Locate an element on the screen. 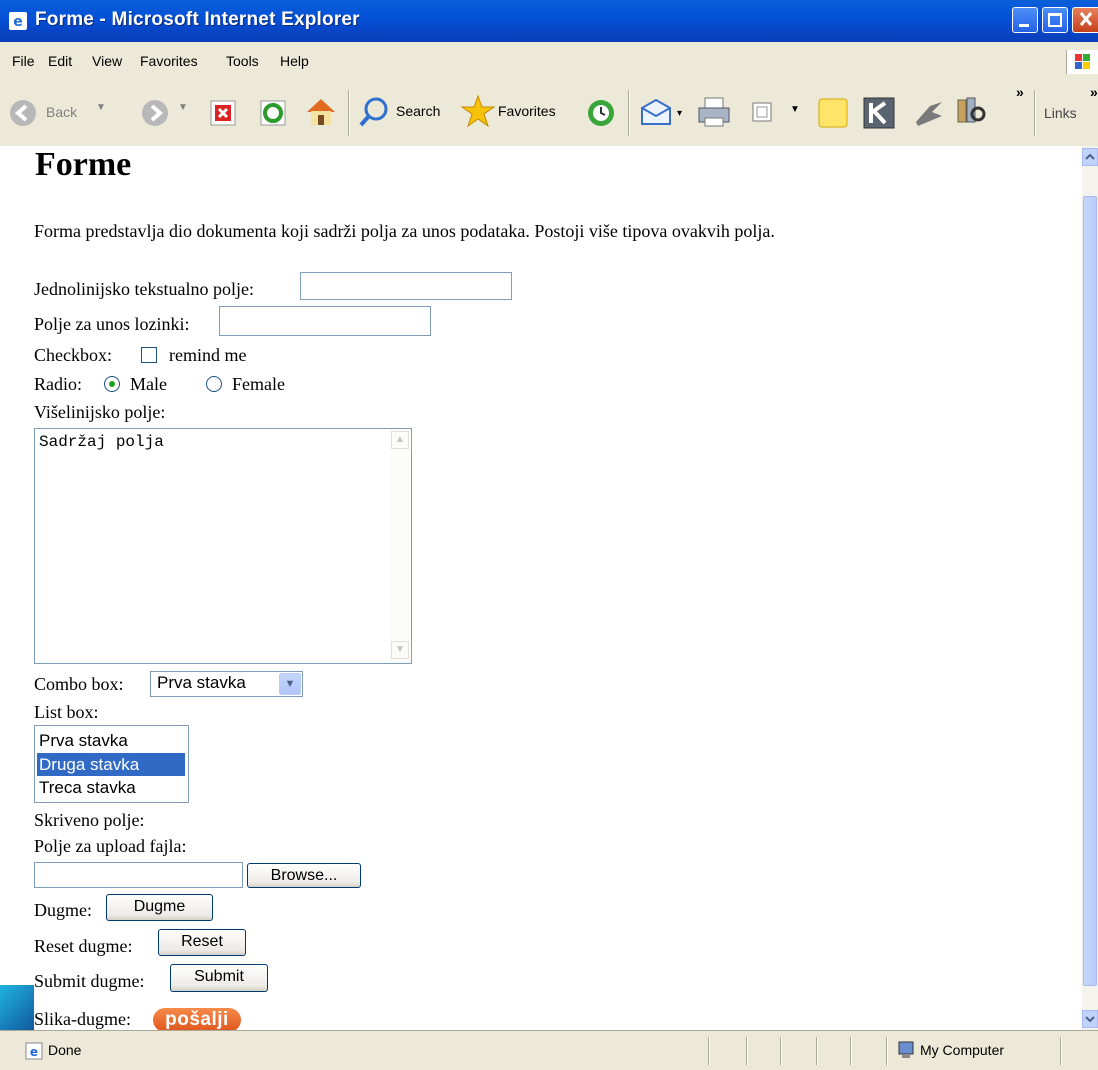  ie-icon: e is located at coordinates (18, 21).